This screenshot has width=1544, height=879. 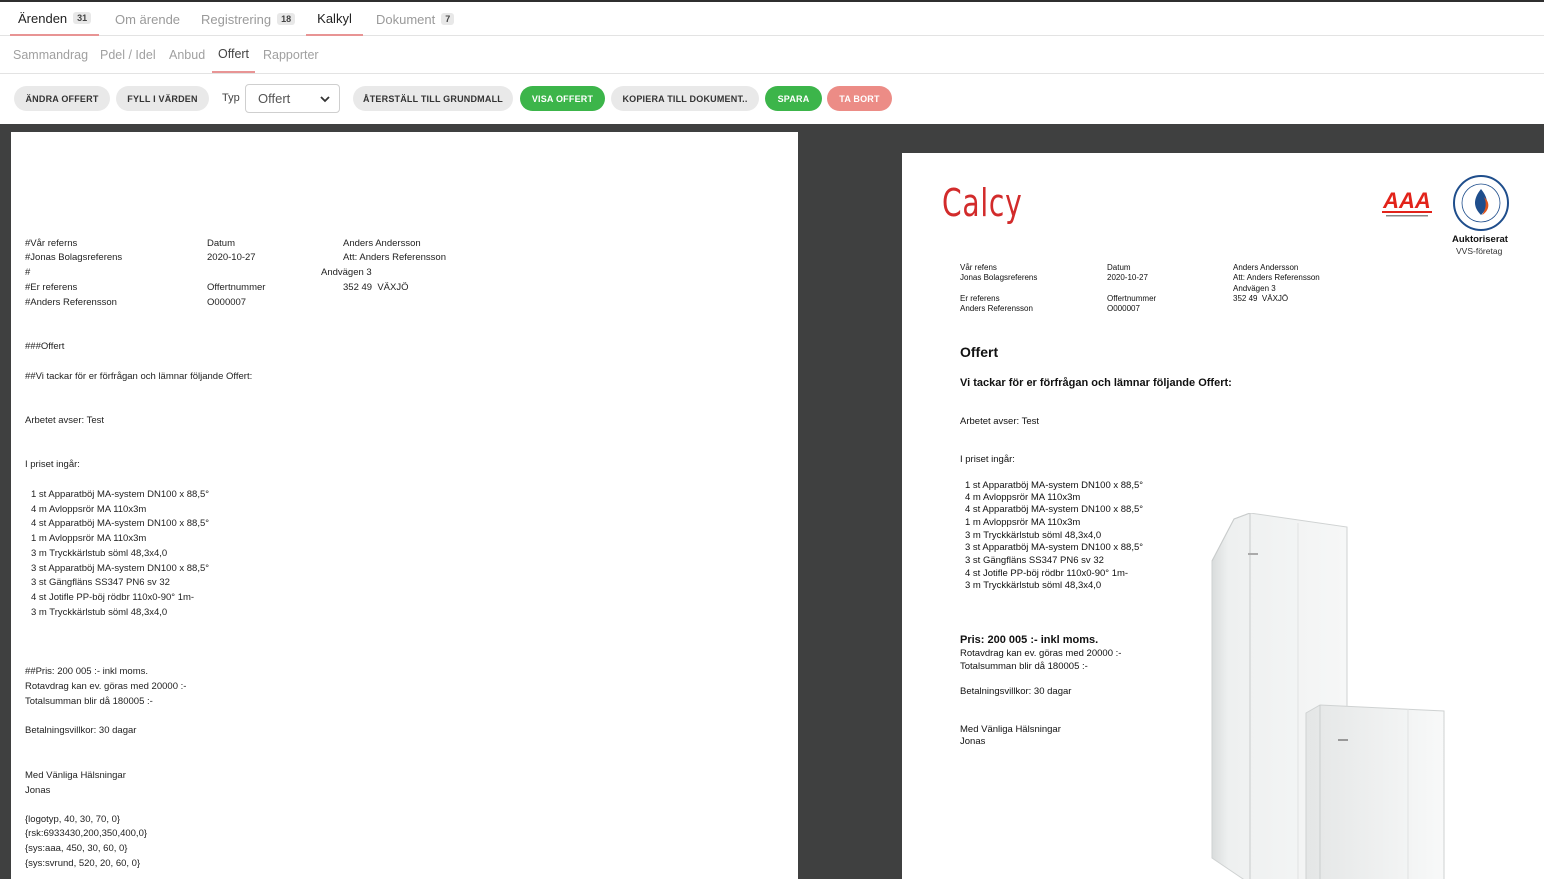 What do you see at coordinates (51, 243) in the screenshot?
I see `editor-line: #Vår referns` at bounding box center [51, 243].